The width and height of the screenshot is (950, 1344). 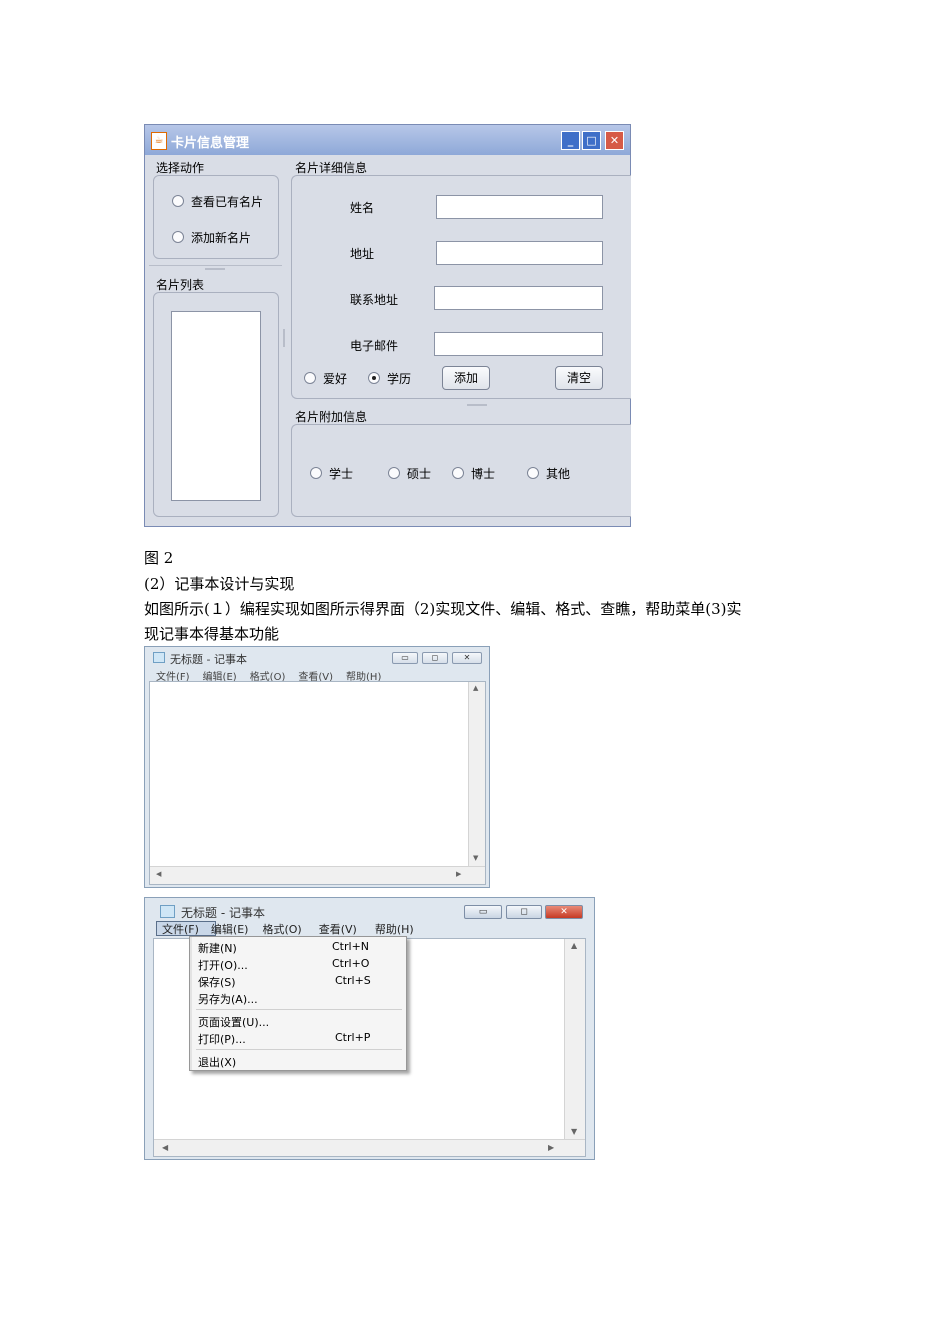 What do you see at coordinates (317, 783) in the screenshot?
I see `notepad-1-text-area: ▲ ▼ ◀ ▶` at bounding box center [317, 783].